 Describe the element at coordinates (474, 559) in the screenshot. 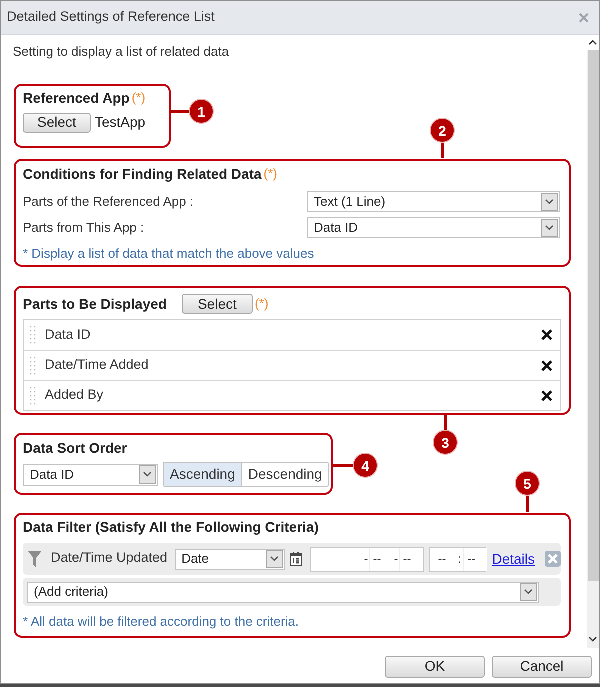

I see `minute-field: --` at that location.